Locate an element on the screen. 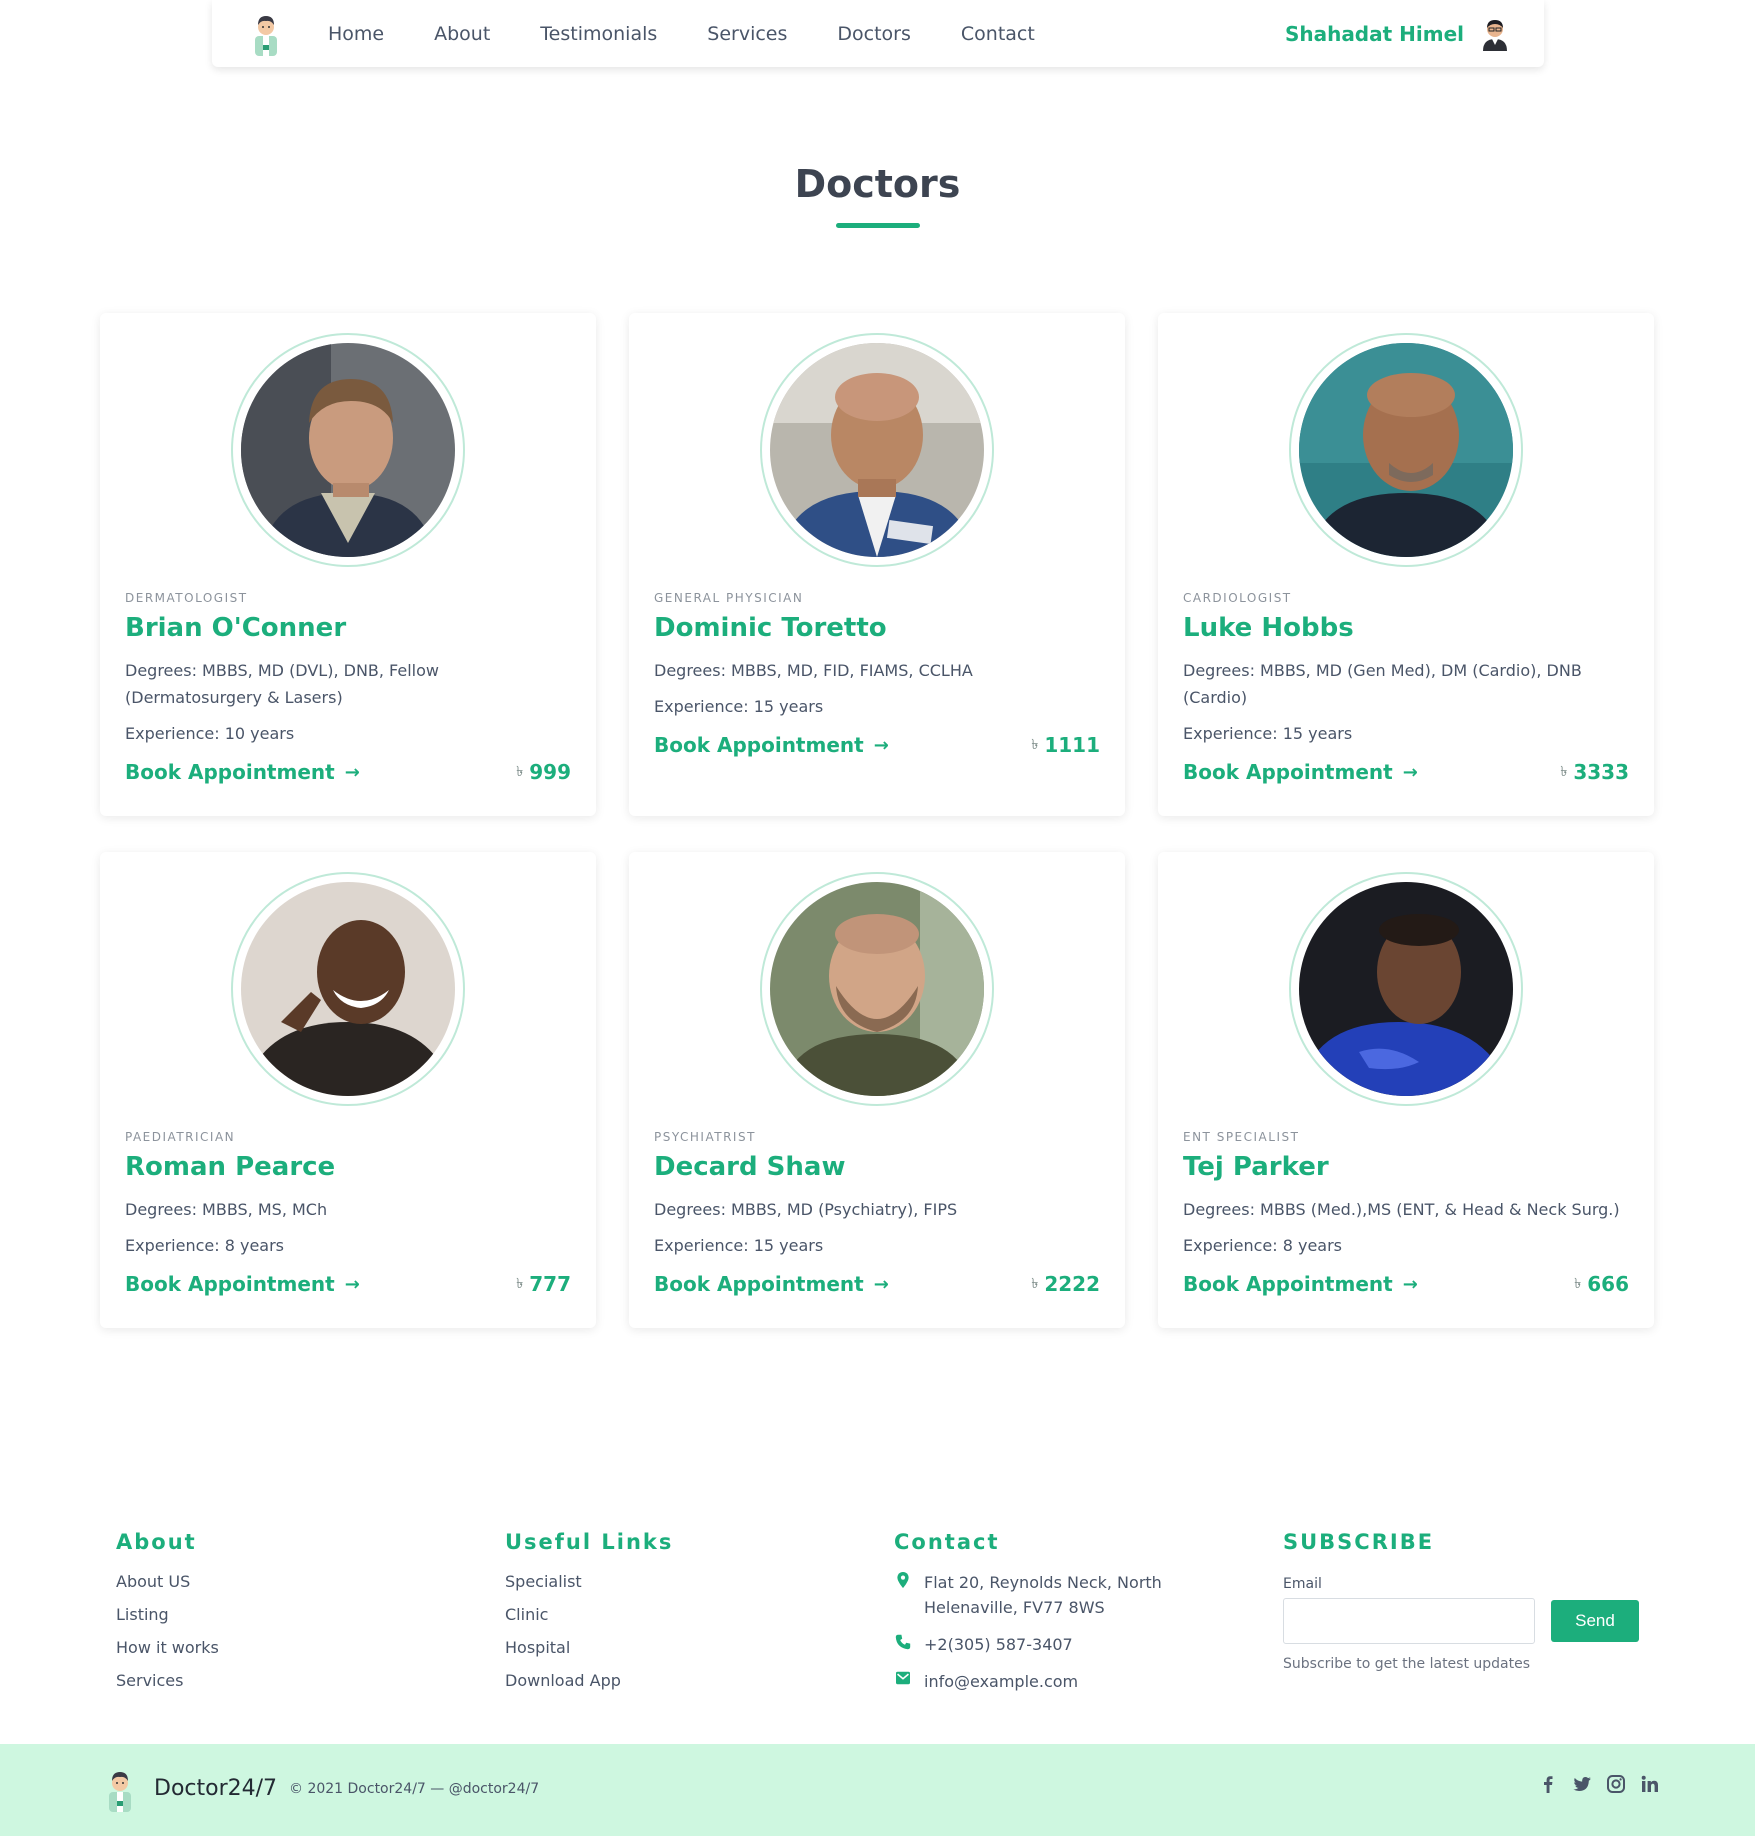 This screenshot has width=1755, height=1836. footer-link-about-us: About US is located at coordinates (286, 1588).